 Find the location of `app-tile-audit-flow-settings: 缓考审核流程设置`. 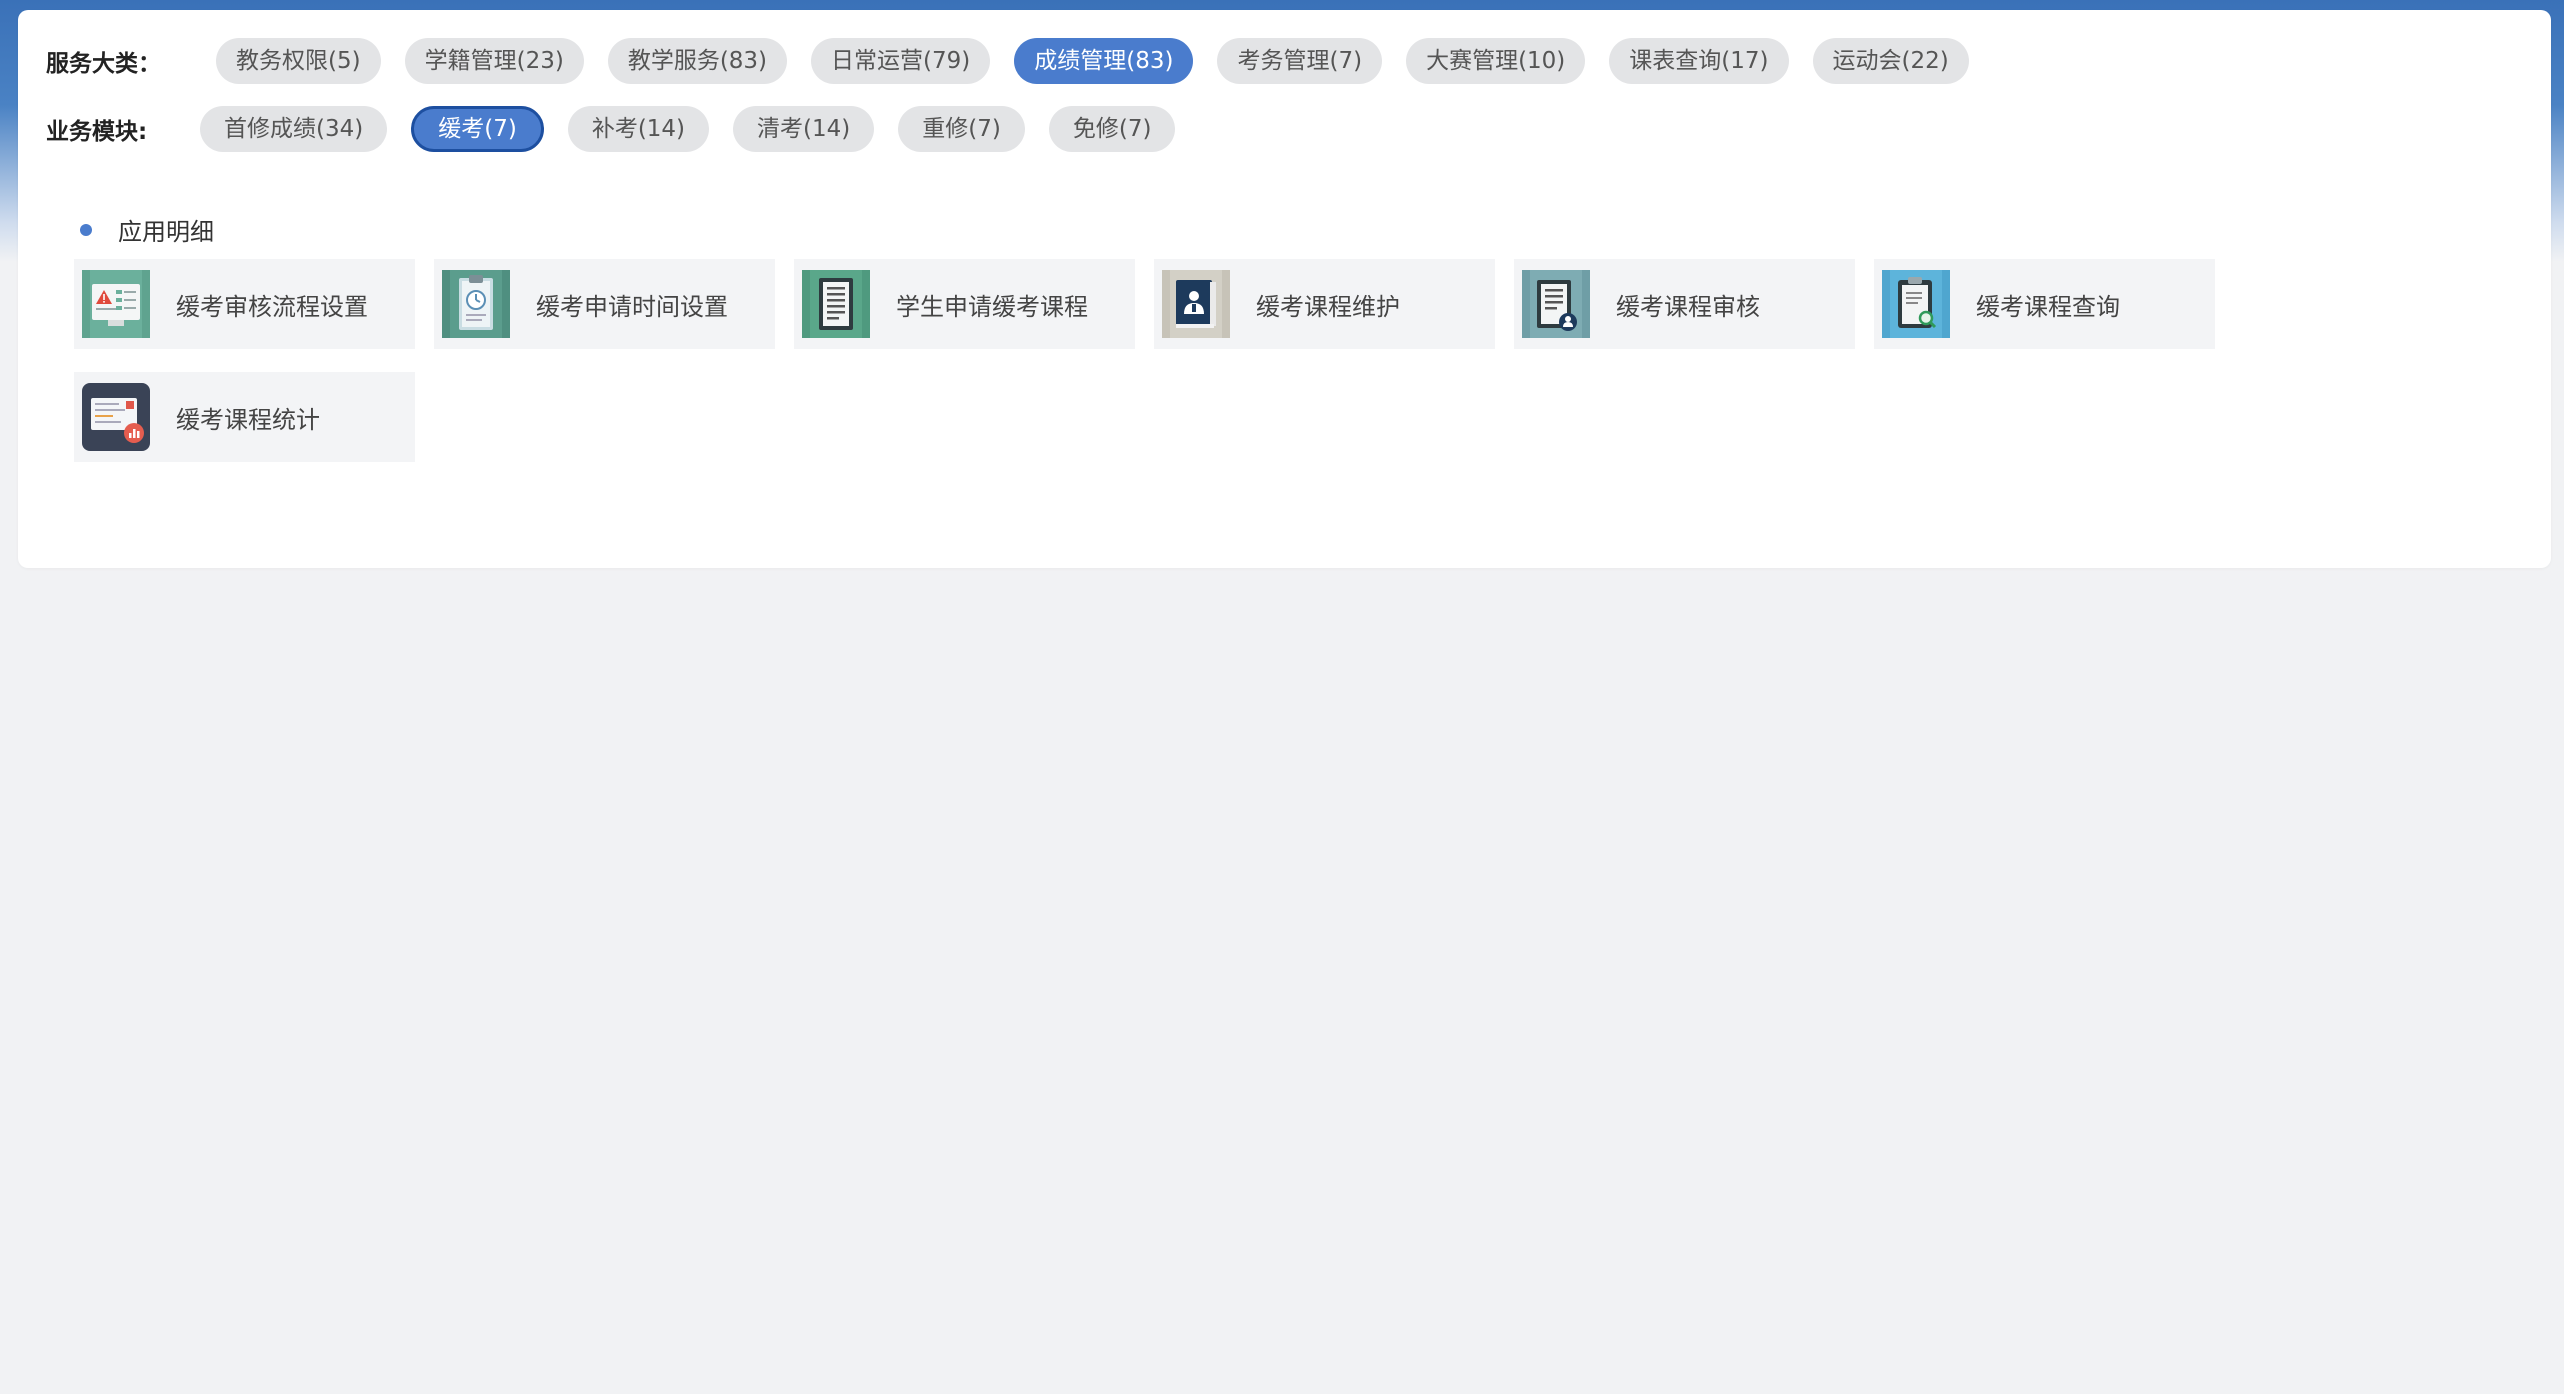

app-tile-audit-flow-settings: 缓考审核流程设置 is located at coordinates (244, 304).